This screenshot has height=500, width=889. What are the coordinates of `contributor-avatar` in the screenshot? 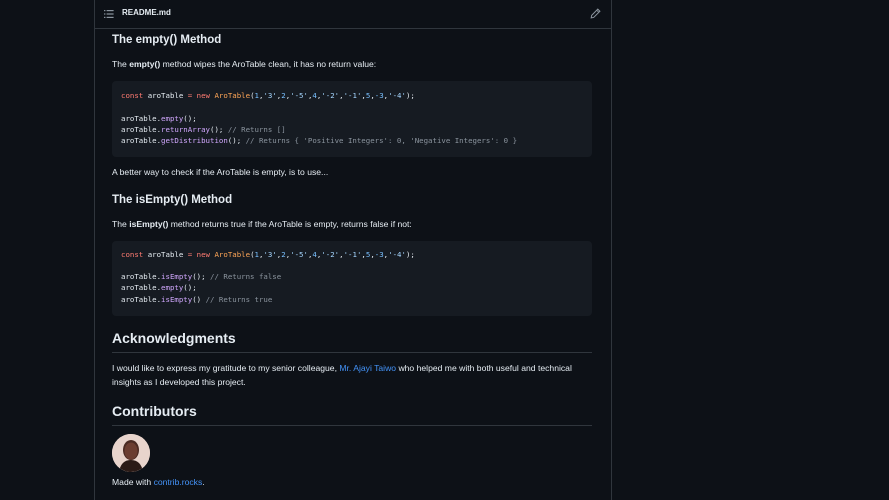 It's located at (131, 453).